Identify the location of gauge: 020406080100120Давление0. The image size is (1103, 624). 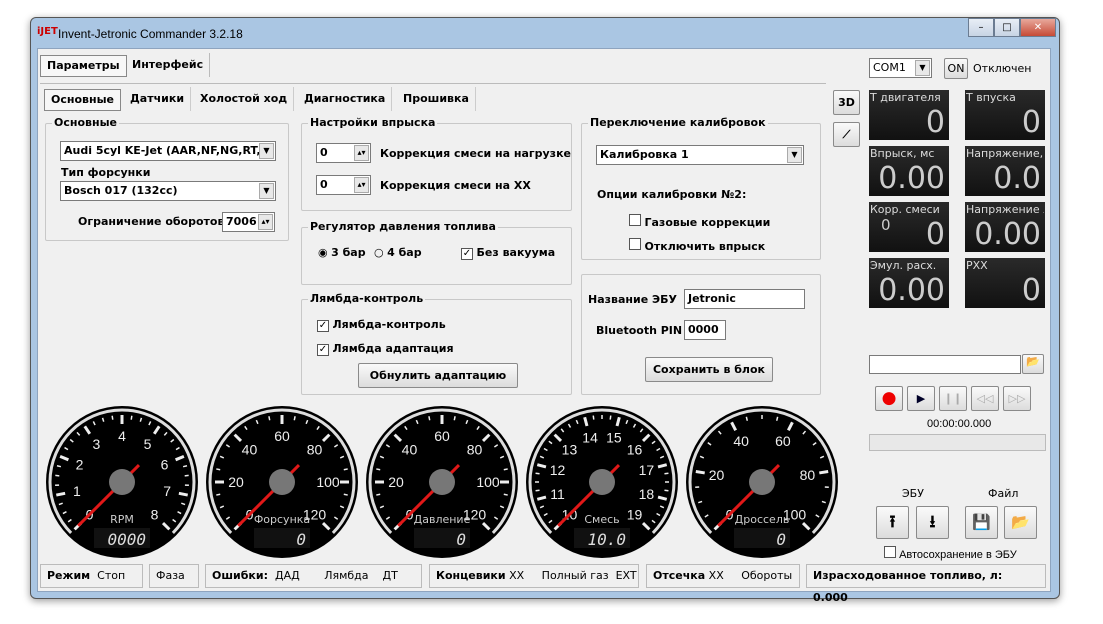
(442, 482).